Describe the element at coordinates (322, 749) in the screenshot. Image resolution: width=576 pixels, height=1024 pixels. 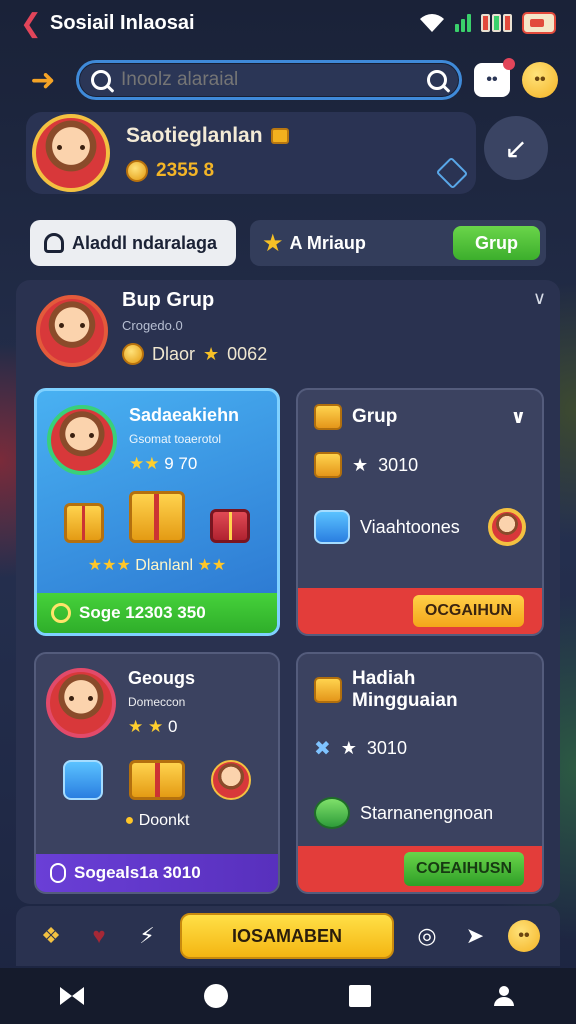
I see `cross-icon: ✖` at that location.